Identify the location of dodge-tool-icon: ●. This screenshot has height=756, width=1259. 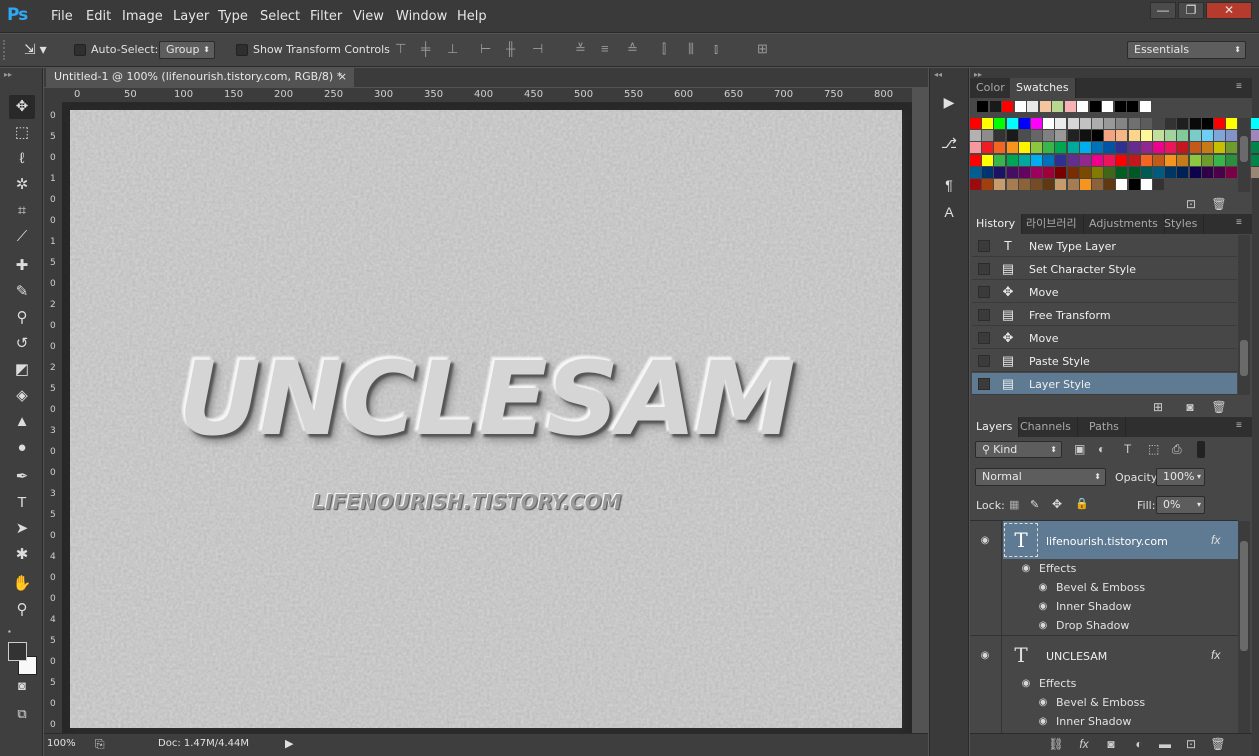
(22, 448).